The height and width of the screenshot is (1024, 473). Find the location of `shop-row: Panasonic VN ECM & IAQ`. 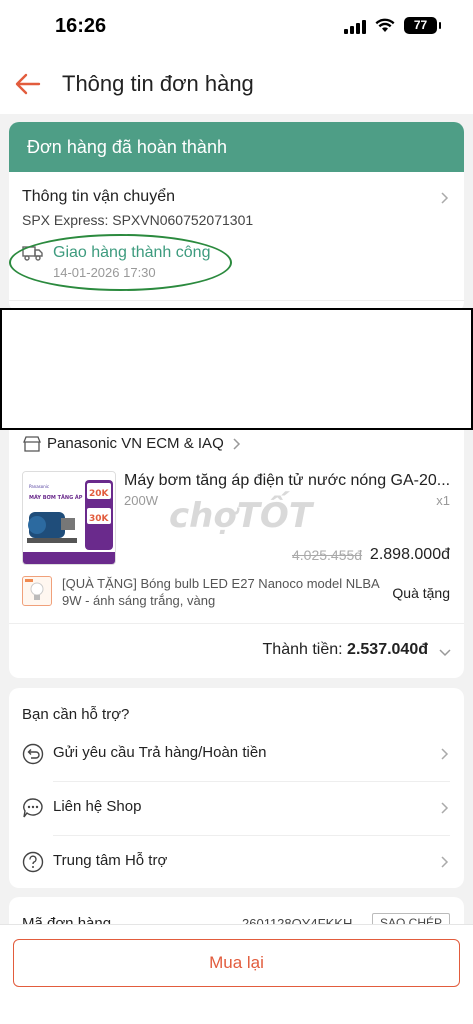

shop-row: Panasonic VN ECM & IAQ is located at coordinates (132, 443).